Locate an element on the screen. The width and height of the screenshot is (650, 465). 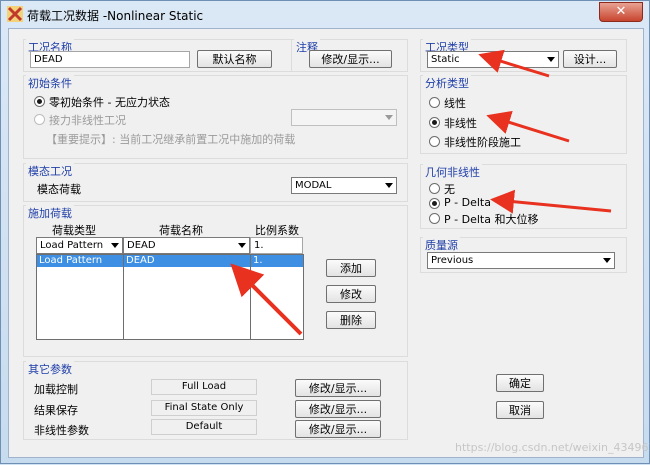
table-row: 1. is located at coordinates (277, 261).